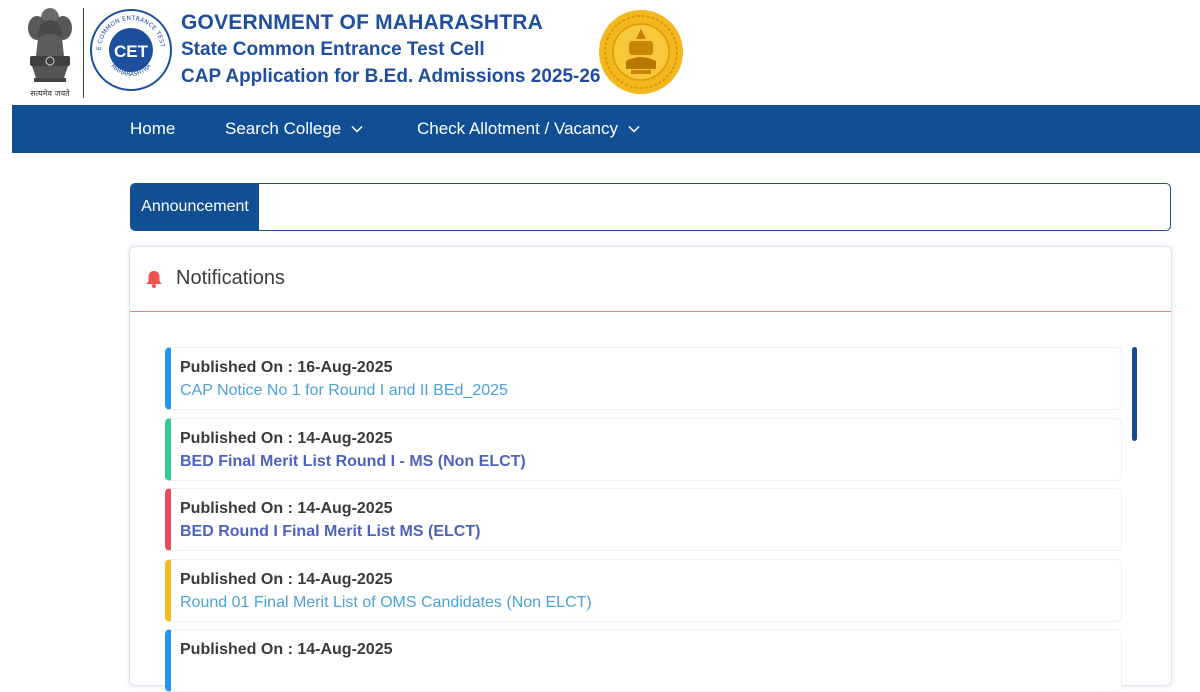 The width and height of the screenshot is (1200, 692). What do you see at coordinates (154, 281) in the screenshot?
I see `bell-icon` at bounding box center [154, 281].